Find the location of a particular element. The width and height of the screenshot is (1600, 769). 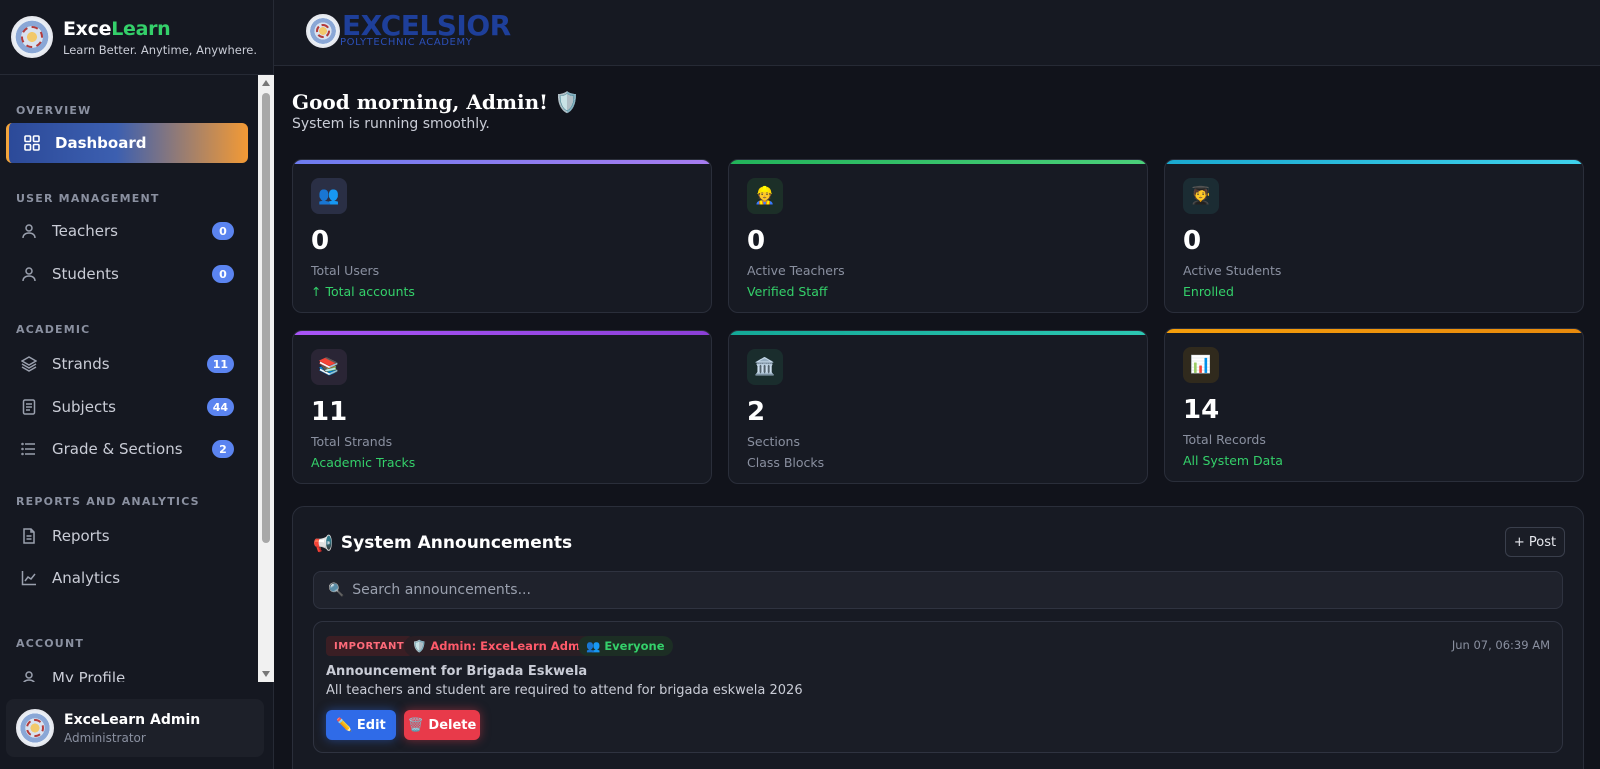

layers-icon is located at coordinates (29, 364).